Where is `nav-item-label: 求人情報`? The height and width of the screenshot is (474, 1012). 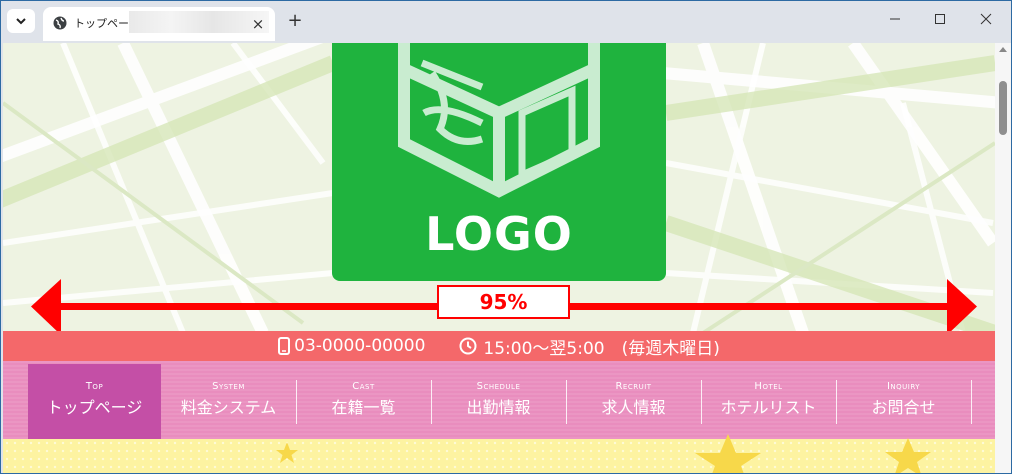 nav-item-label: 求人情報 is located at coordinates (633, 407).